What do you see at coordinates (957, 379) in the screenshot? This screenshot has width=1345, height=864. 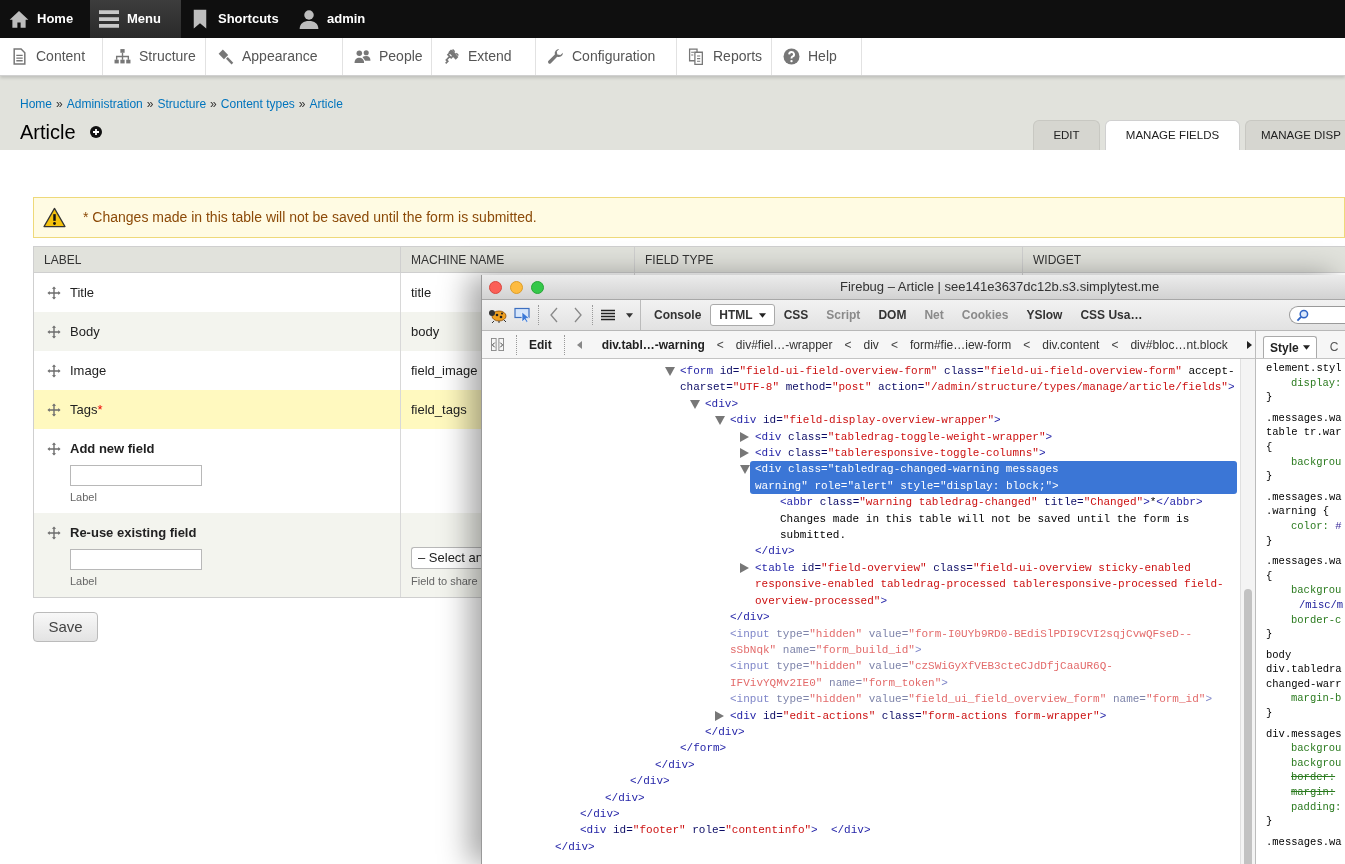 I see `html-element-node: <form id="field-ui-field-overview-form" class="field-ui-field-overview-form" accept- charset="UTF-8" method="post" action="/admin/structure/types/manage/article/fields">` at bounding box center [957, 379].